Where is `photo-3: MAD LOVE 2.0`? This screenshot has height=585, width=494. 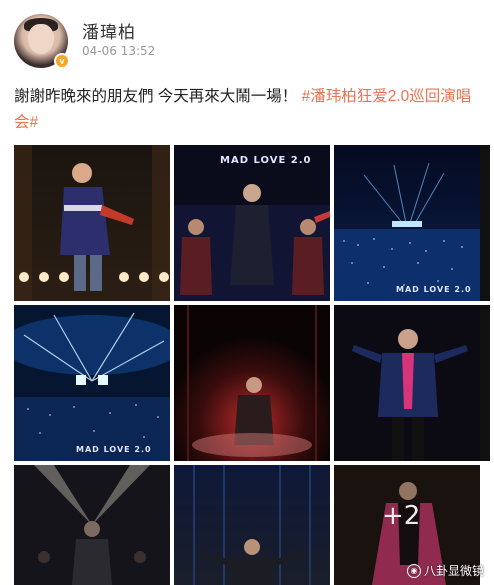 photo-3: MAD LOVE 2.0 is located at coordinates (412, 223).